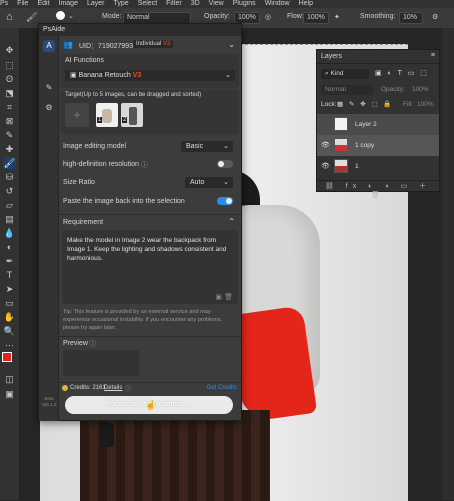  I want to click on history-brush-icon: ↺, so click(9, 191).